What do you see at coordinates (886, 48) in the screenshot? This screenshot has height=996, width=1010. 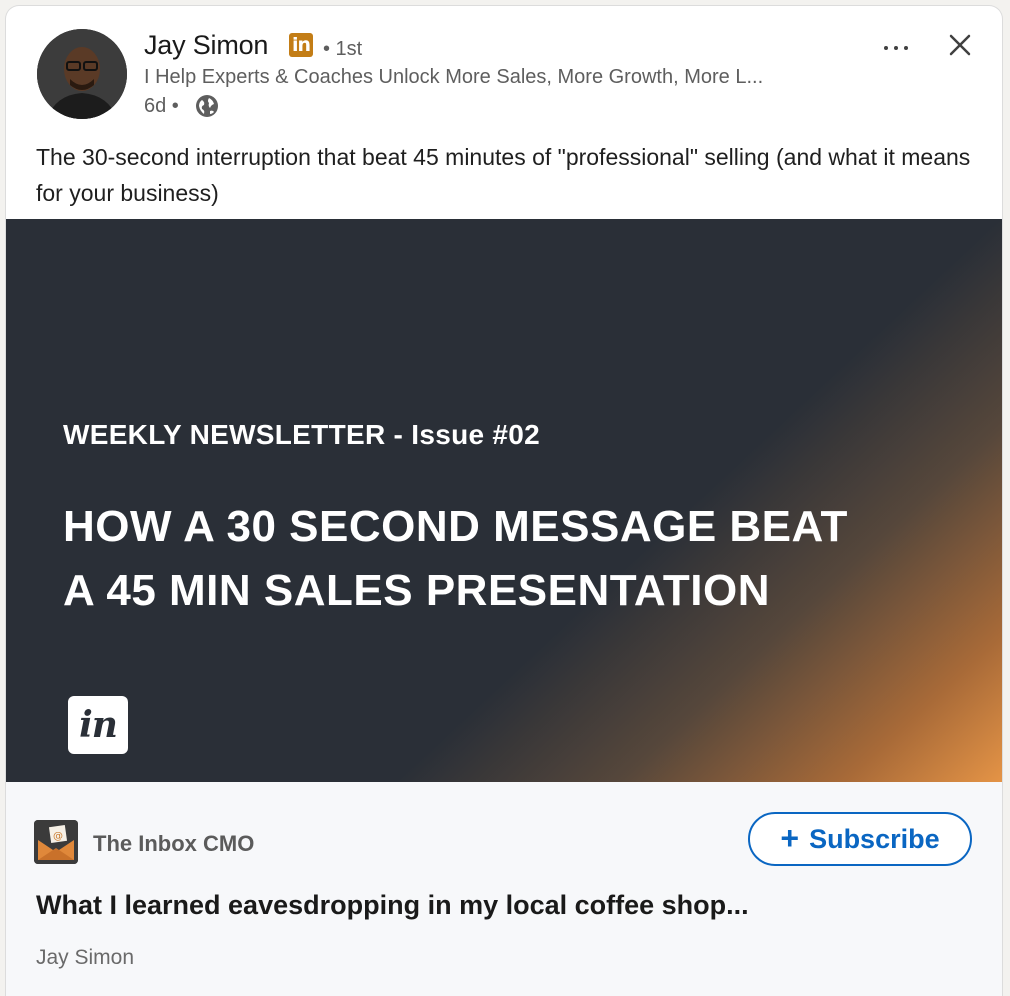 I see `more-horizontal-icon` at bounding box center [886, 48].